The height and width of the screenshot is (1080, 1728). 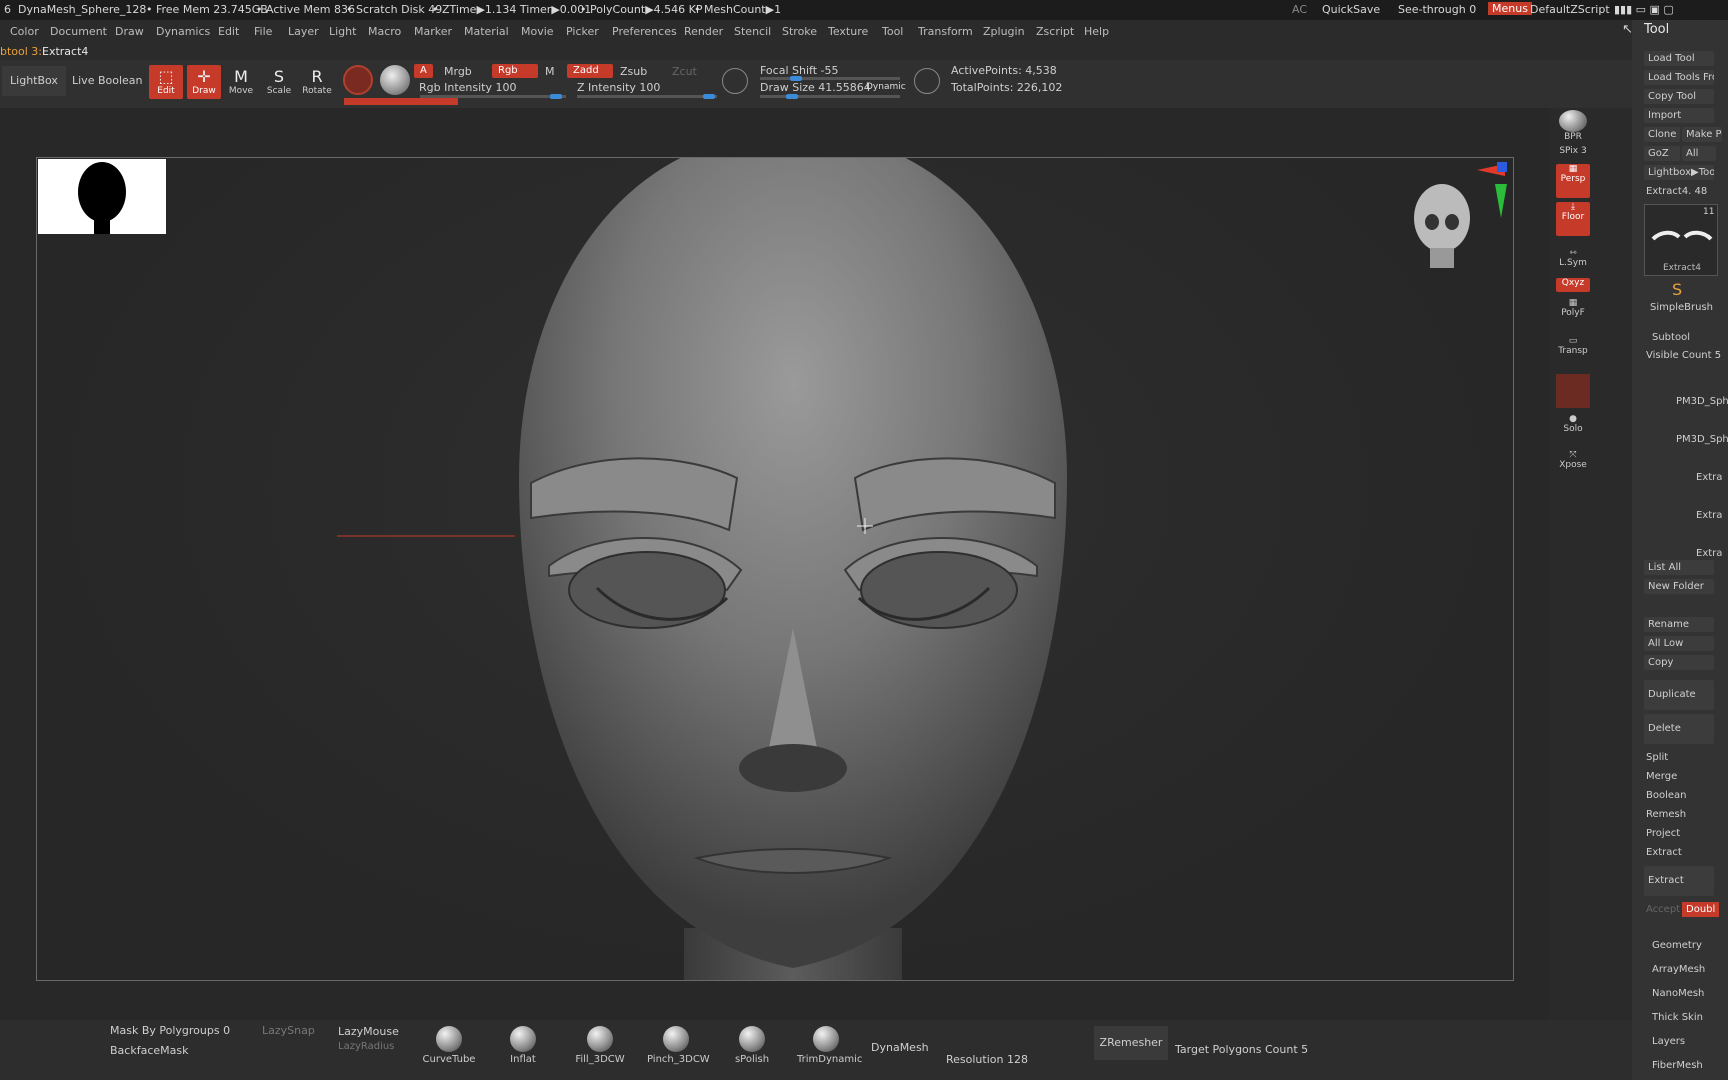 I want to click on menu-light: Light, so click(x=342, y=31).